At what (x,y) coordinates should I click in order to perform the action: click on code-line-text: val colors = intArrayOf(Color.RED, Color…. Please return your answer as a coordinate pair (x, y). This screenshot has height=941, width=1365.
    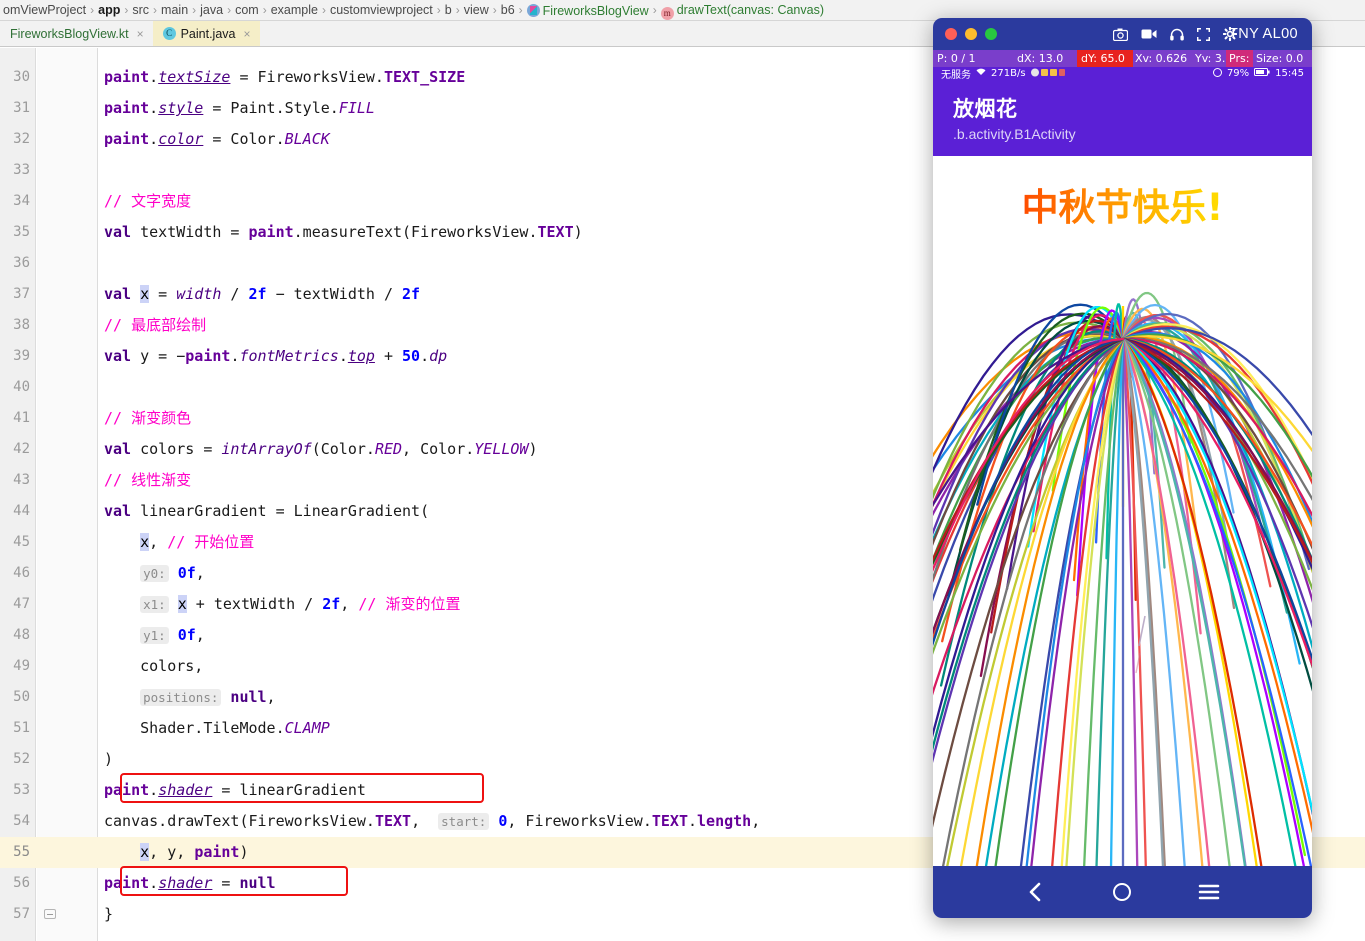
    Looking at the image, I should click on (321, 449).